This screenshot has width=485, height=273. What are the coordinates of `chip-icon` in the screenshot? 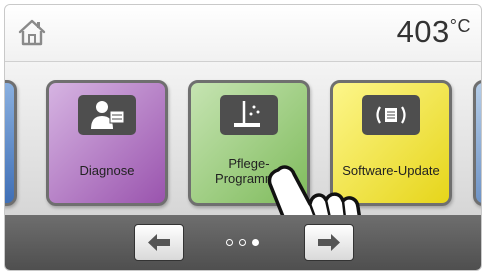 It's located at (391, 115).